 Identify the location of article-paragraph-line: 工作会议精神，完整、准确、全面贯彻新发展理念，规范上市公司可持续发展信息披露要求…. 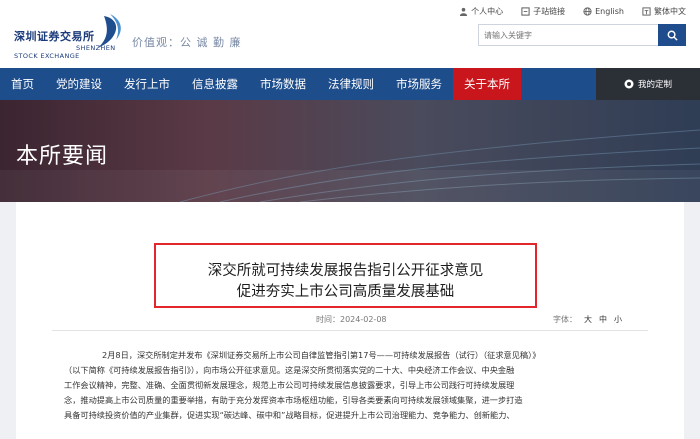
(289, 385).